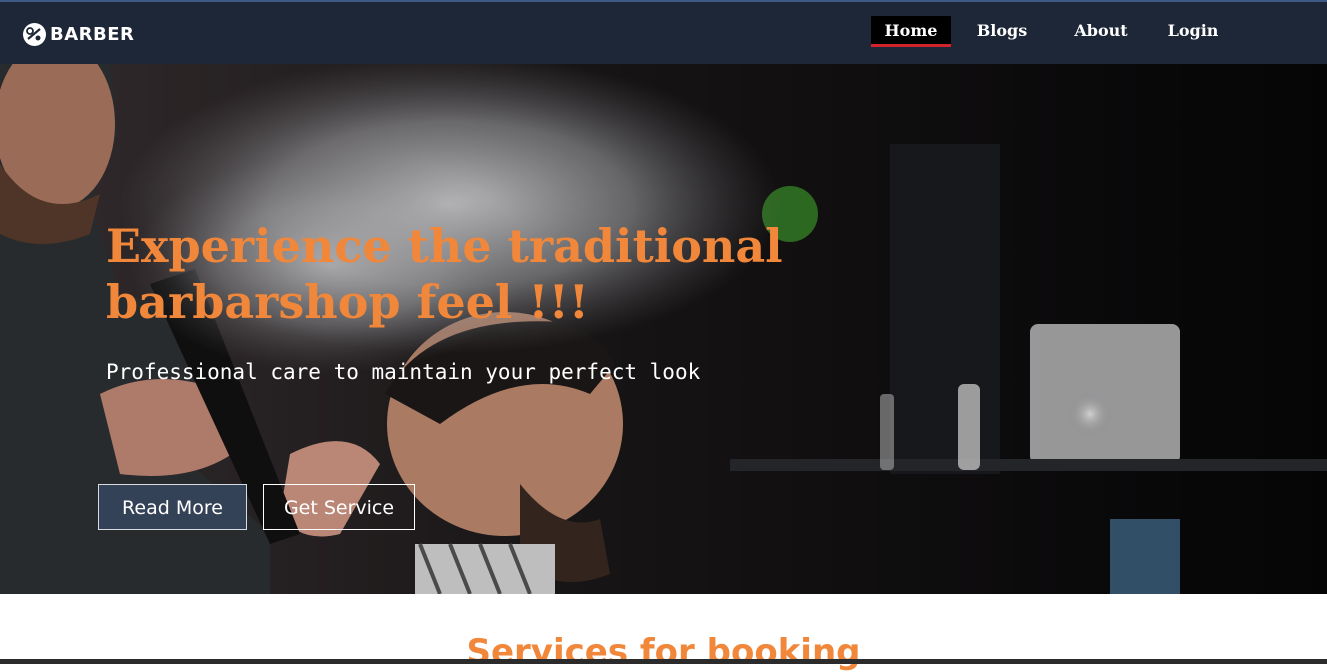  I want to click on brand-logo: BARBER, so click(78, 34).